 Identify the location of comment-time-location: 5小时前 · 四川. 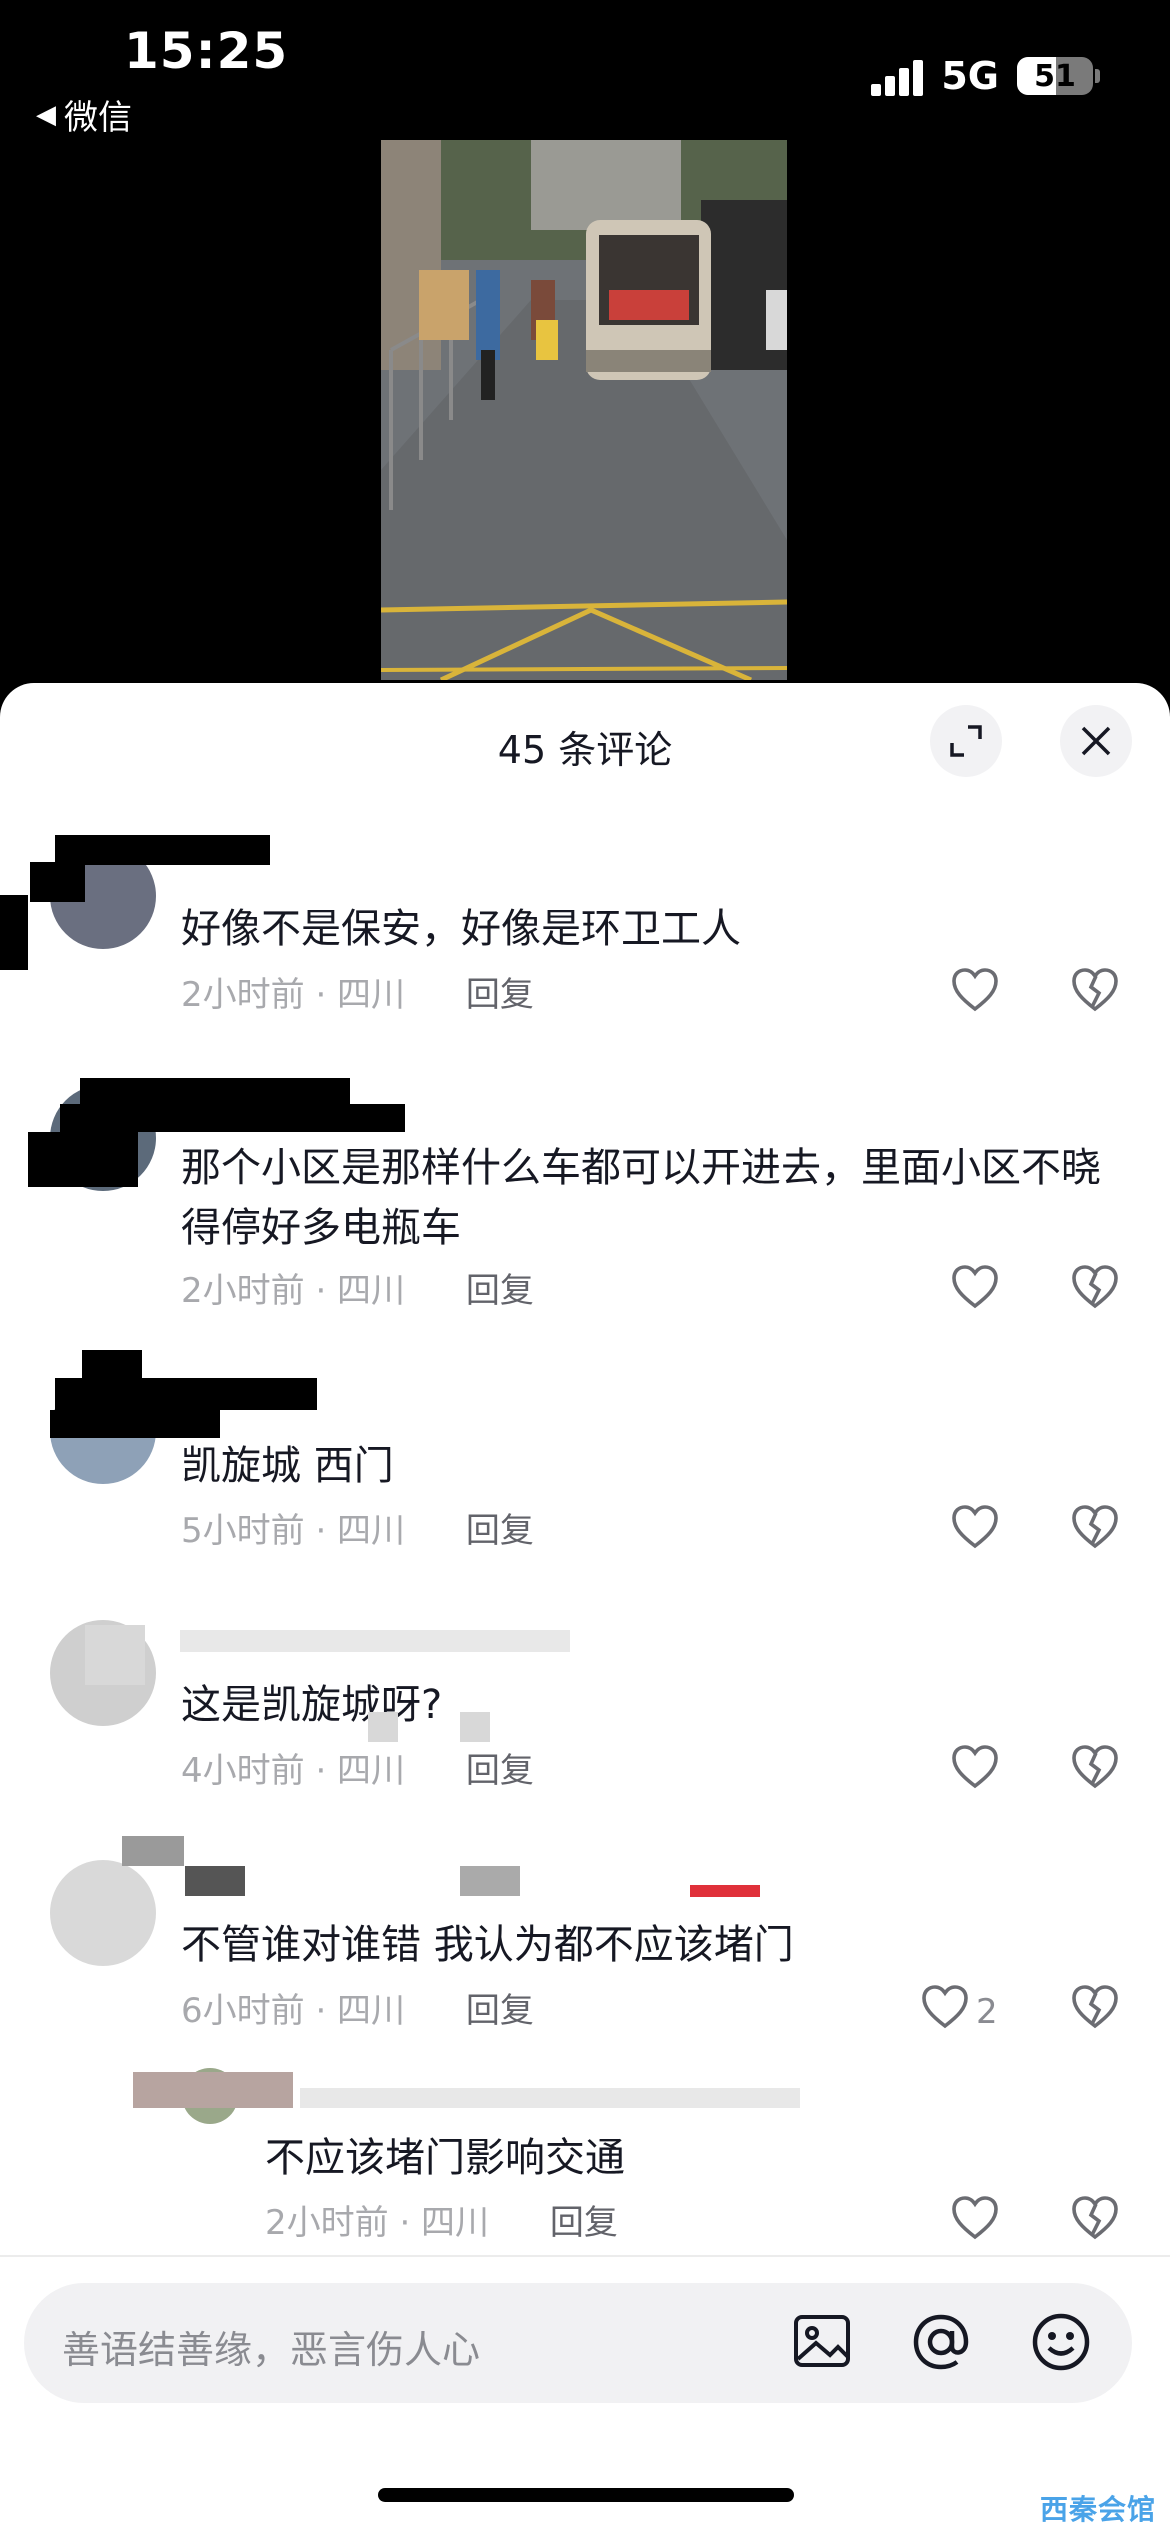
(293, 1531).